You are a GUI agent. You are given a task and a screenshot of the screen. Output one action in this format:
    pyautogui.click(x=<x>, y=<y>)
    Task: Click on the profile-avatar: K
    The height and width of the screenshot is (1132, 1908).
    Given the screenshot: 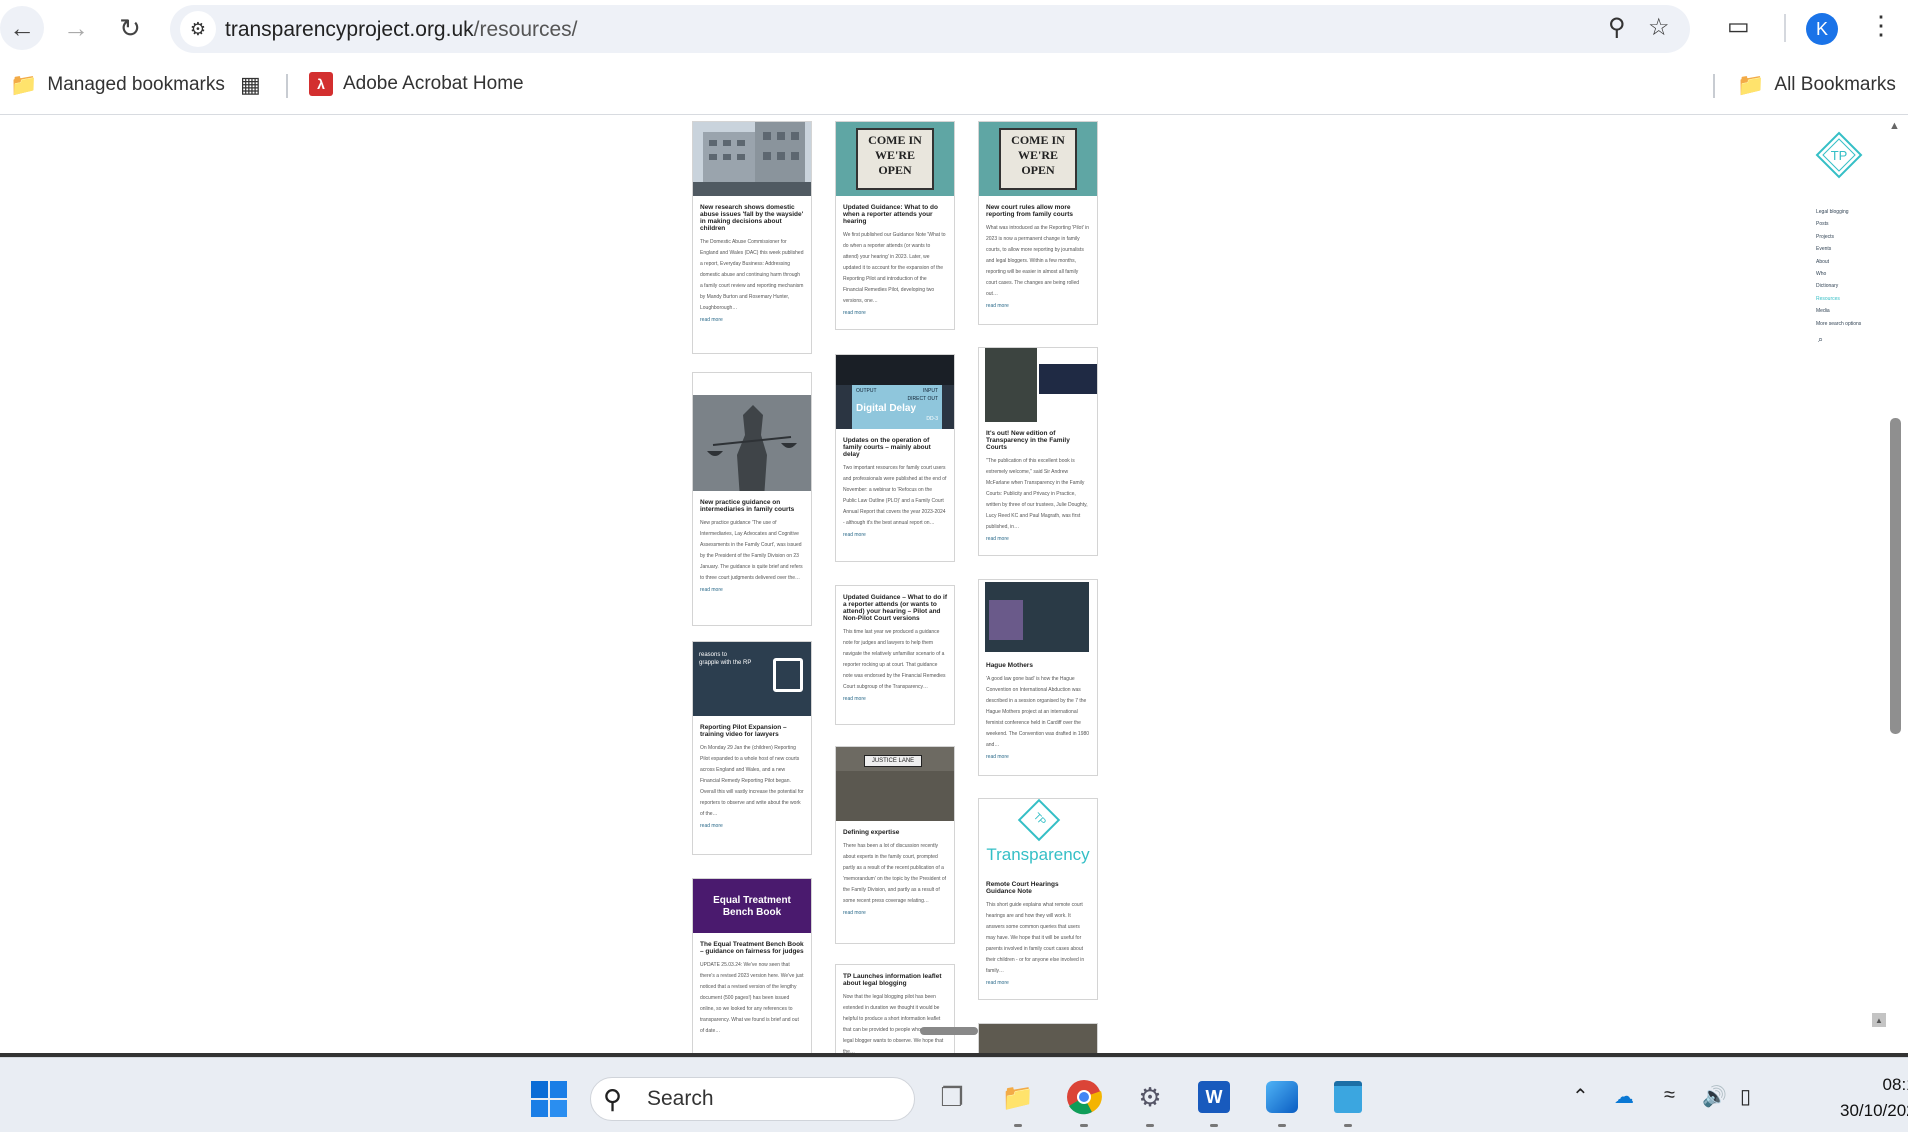 What is the action you would take?
    pyautogui.click(x=1822, y=29)
    